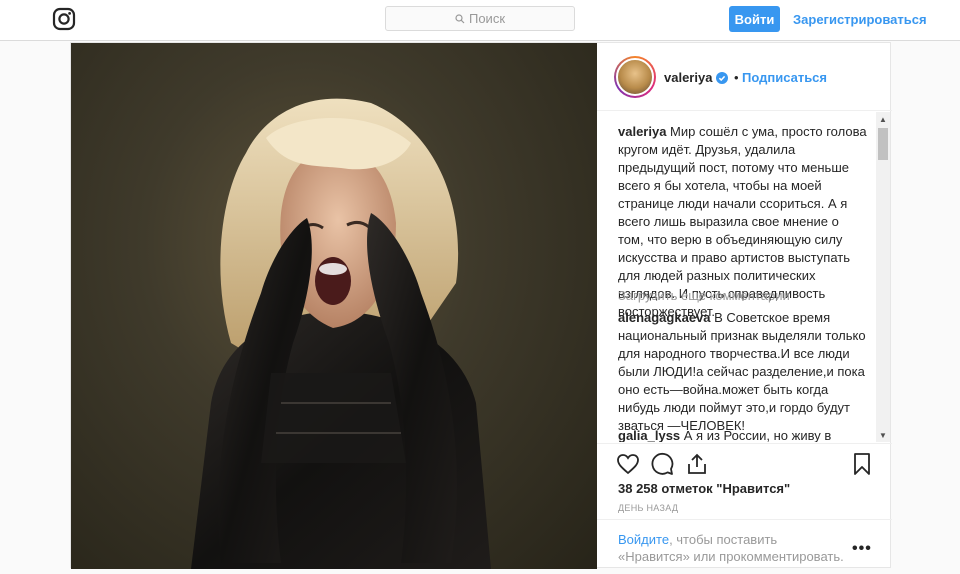 The height and width of the screenshot is (574, 960). I want to click on login-button: Войти, so click(754, 19).